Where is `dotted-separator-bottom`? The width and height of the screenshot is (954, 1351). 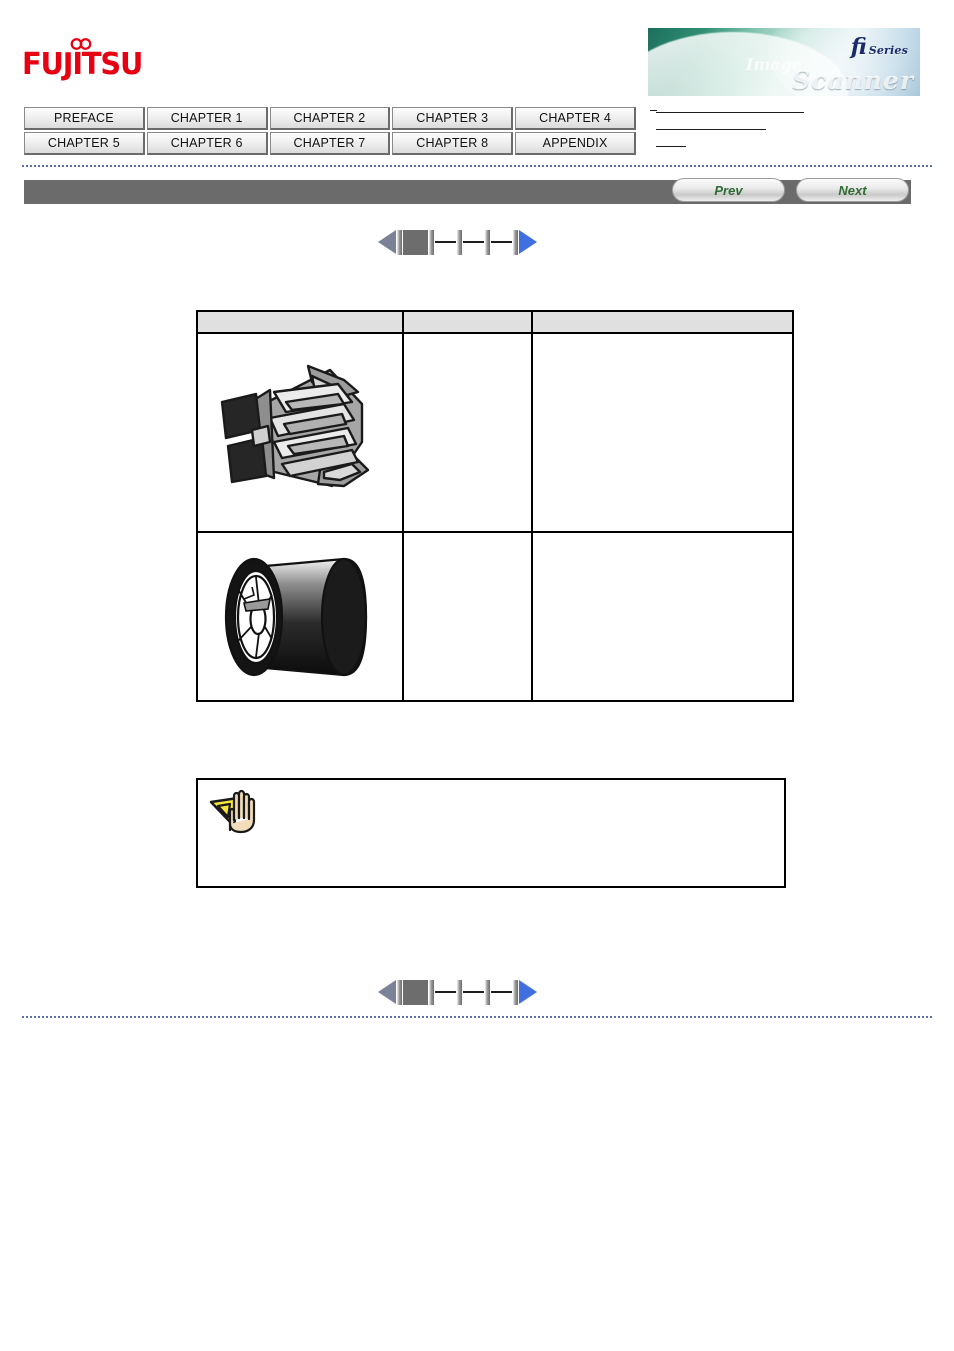 dotted-separator-bottom is located at coordinates (477, 1017).